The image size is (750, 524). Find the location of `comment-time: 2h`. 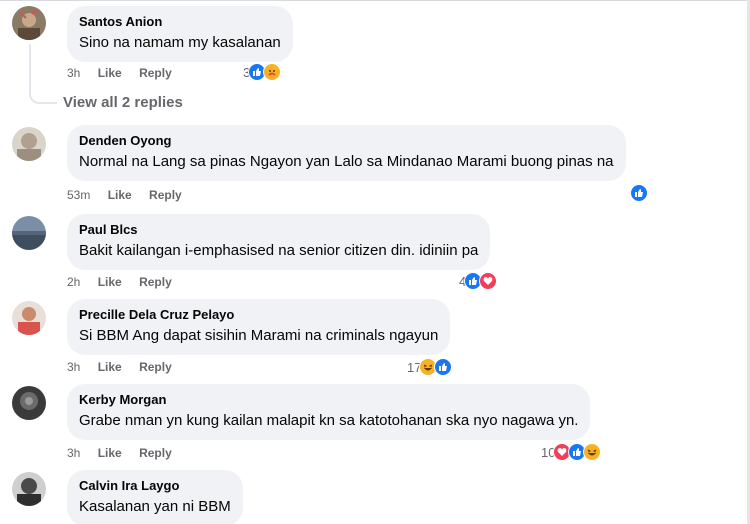

comment-time: 2h is located at coordinates (73, 282).